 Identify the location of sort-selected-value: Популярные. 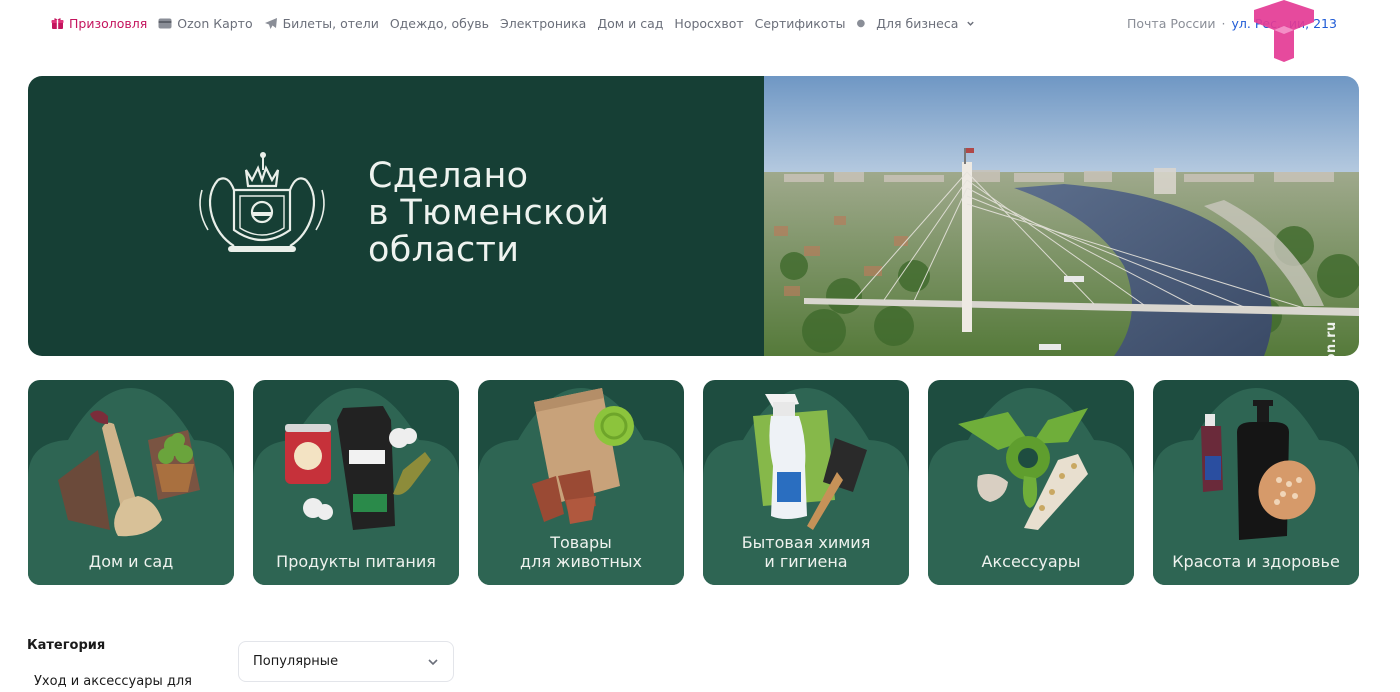
(296, 661).